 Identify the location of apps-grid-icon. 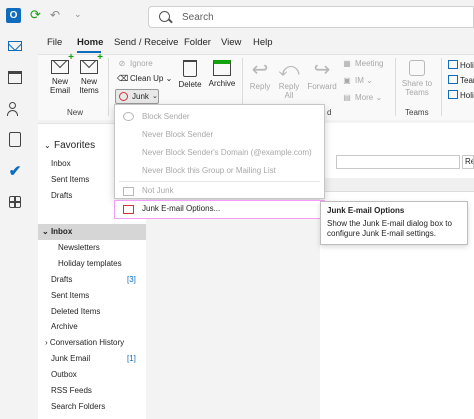
(15, 202).